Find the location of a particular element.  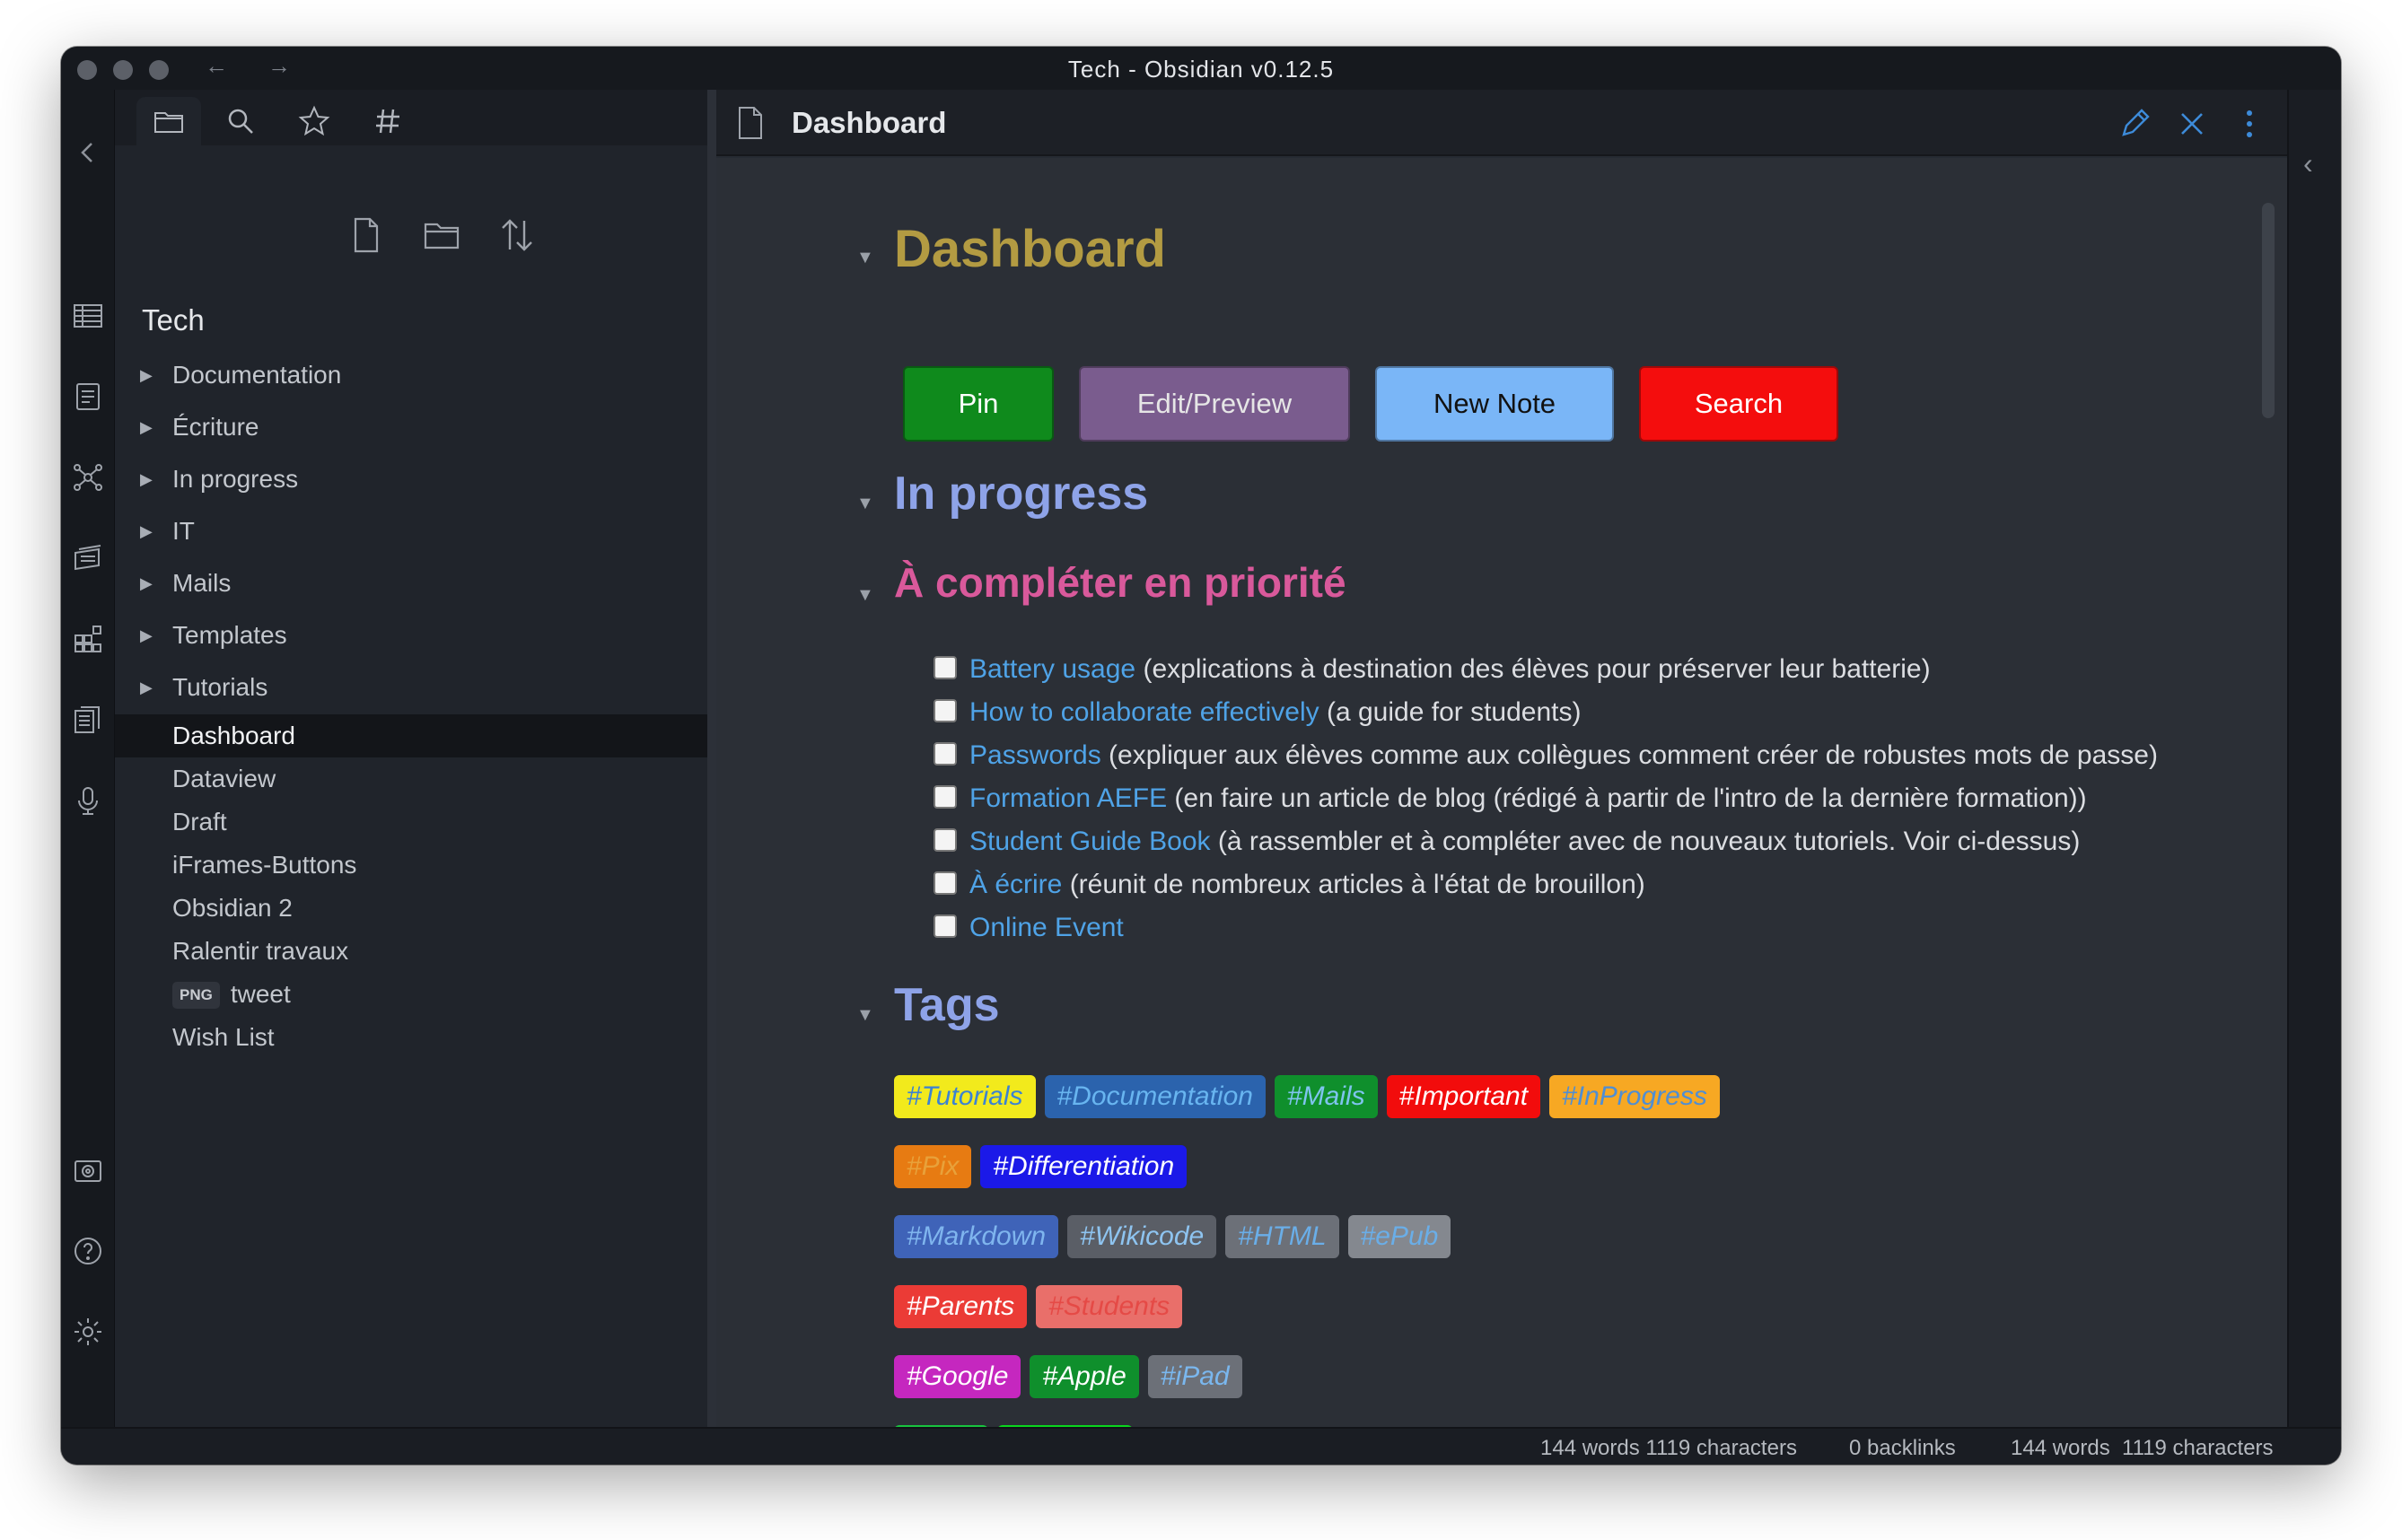

search-icon is located at coordinates (241, 121).